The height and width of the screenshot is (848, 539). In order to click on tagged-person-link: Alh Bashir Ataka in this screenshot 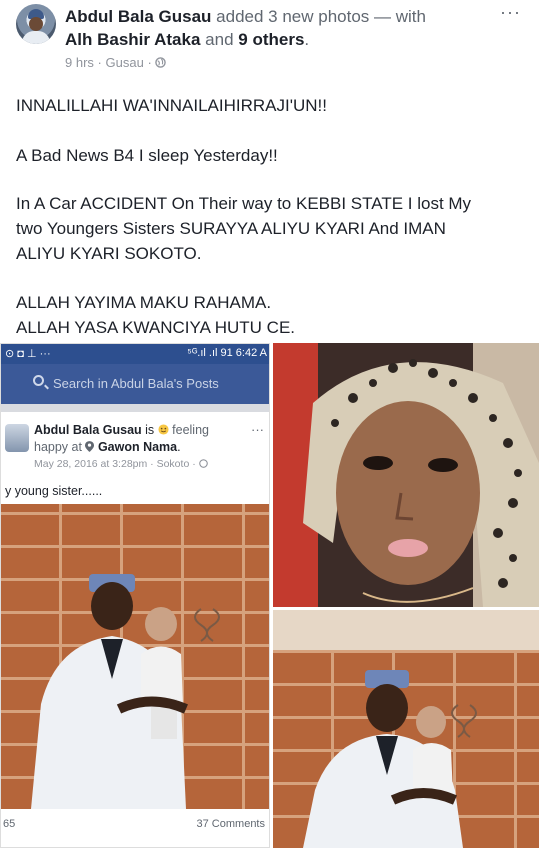, I will do `click(132, 39)`.